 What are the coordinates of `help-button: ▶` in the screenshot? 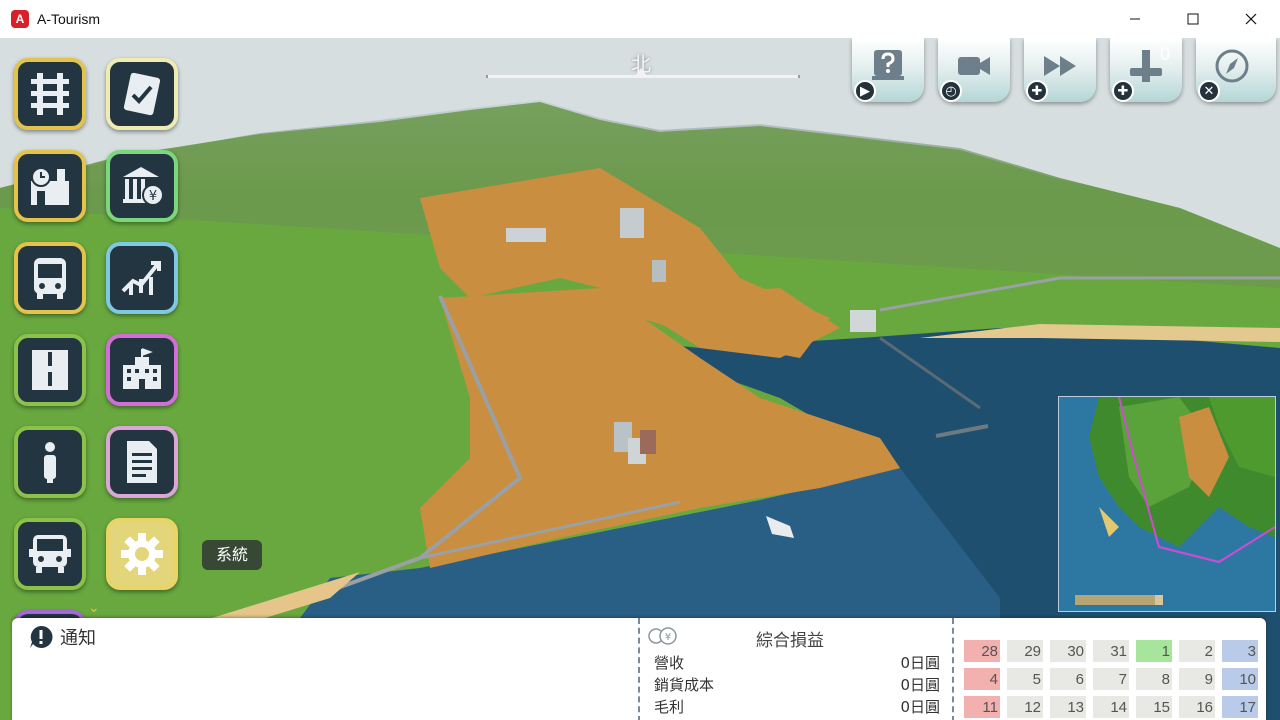 It's located at (888, 70).